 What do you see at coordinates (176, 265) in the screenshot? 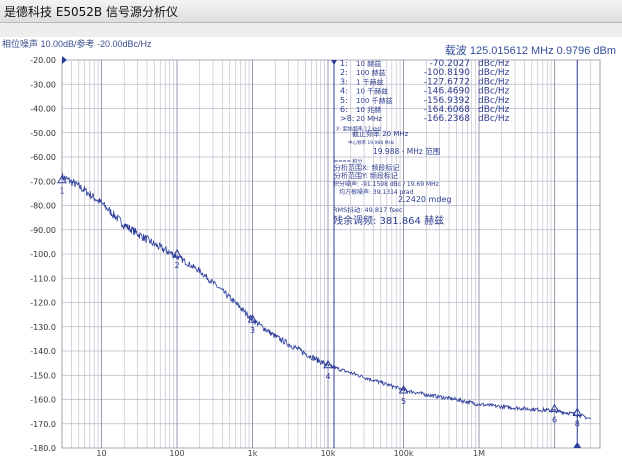
I see `marker-label: 2` at bounding box center [176, 265].